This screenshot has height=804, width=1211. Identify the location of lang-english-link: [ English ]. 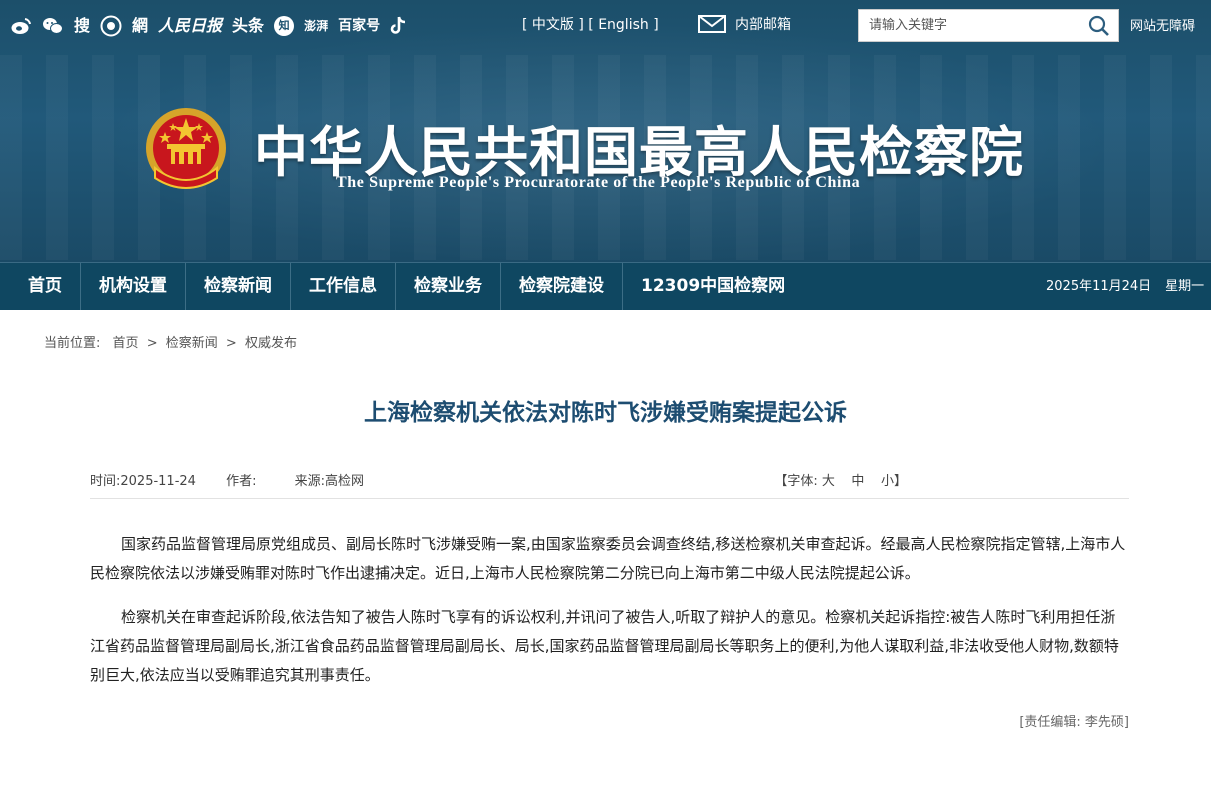
(623, 25).